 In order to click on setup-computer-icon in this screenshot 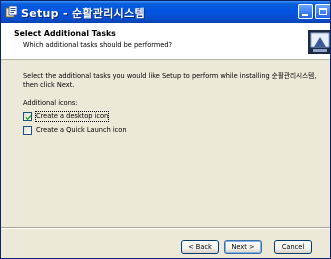, I will do `click(319, 42)`.